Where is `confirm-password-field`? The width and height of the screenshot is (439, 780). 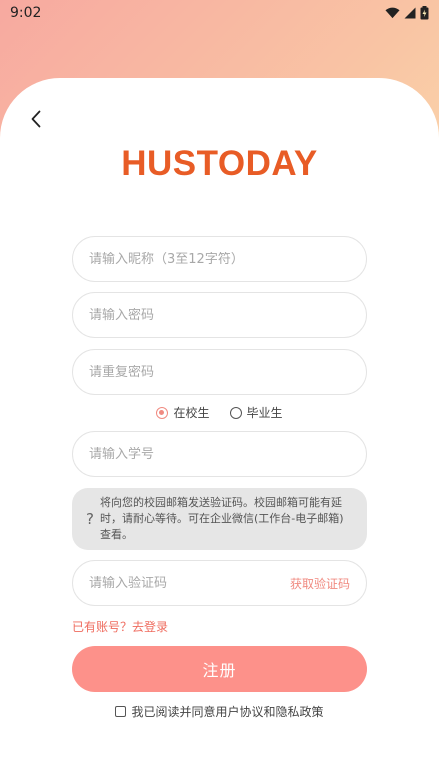 confirm-password-field is located at coordinates (219, 372).